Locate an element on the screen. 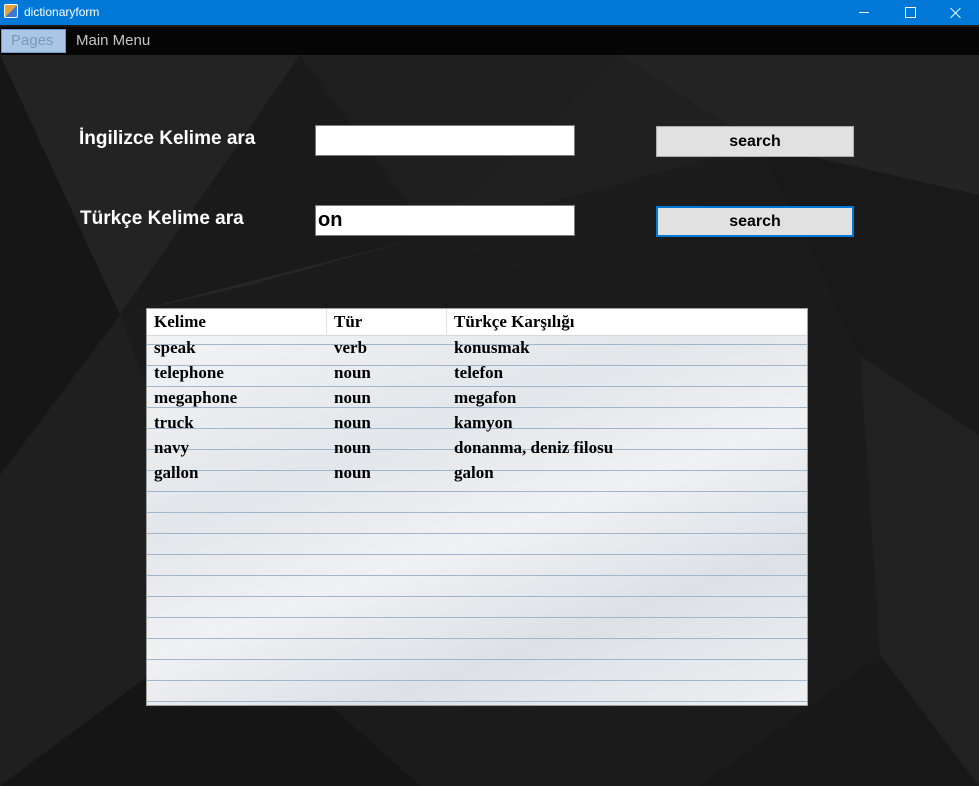 The height and width of the screenshot is (786, 979). turkish-search-button: search is located at coordinates (755, 221).